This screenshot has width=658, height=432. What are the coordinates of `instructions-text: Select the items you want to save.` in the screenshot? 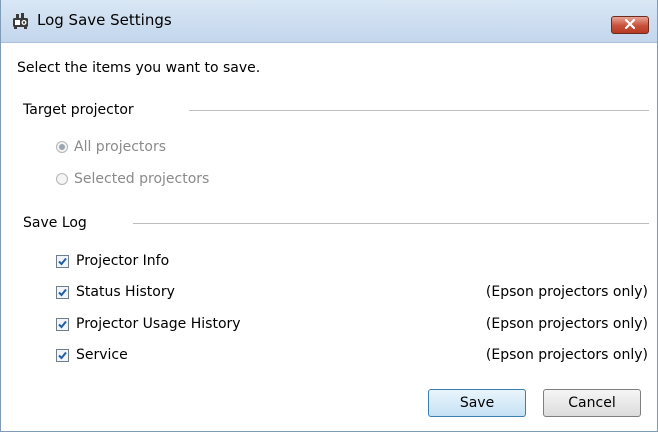 It's located at (139, 68).